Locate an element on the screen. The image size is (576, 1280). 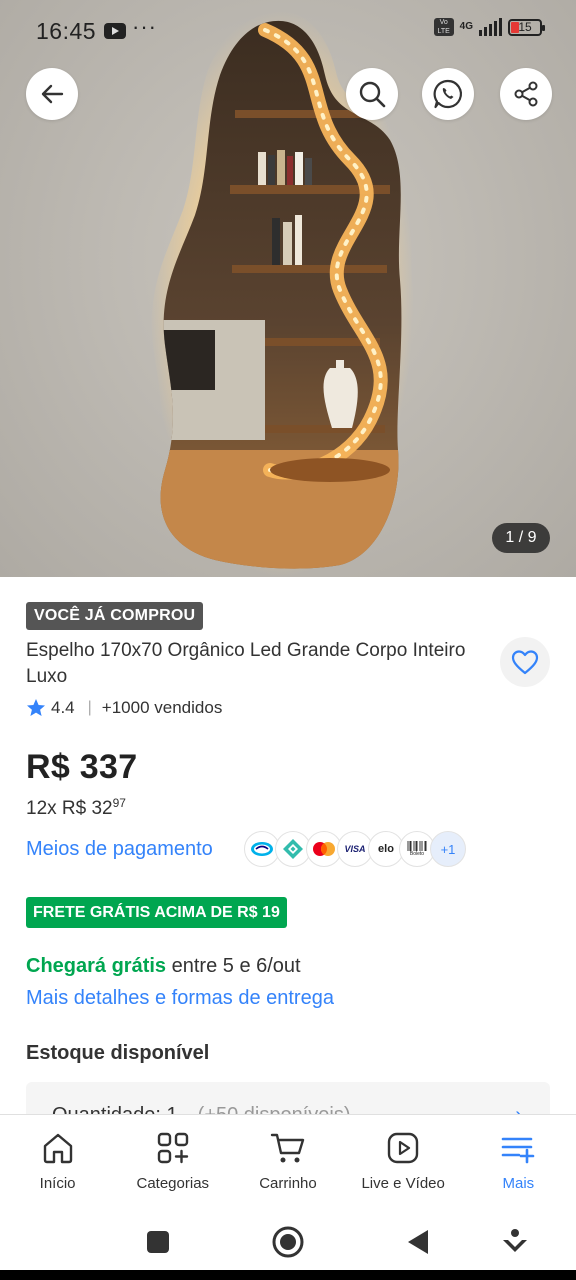
search-button is located at coordinates (372, 94).